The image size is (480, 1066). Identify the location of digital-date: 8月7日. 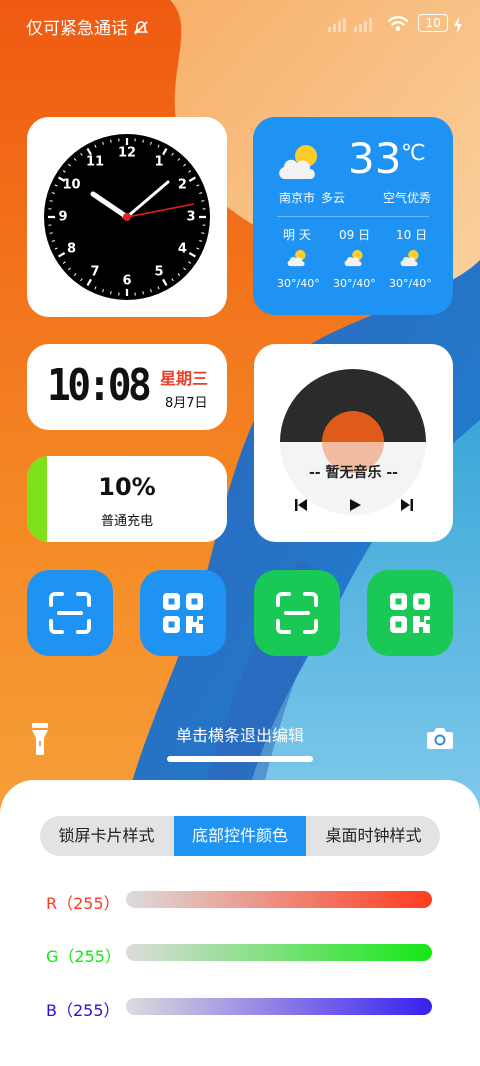
(186, 403).